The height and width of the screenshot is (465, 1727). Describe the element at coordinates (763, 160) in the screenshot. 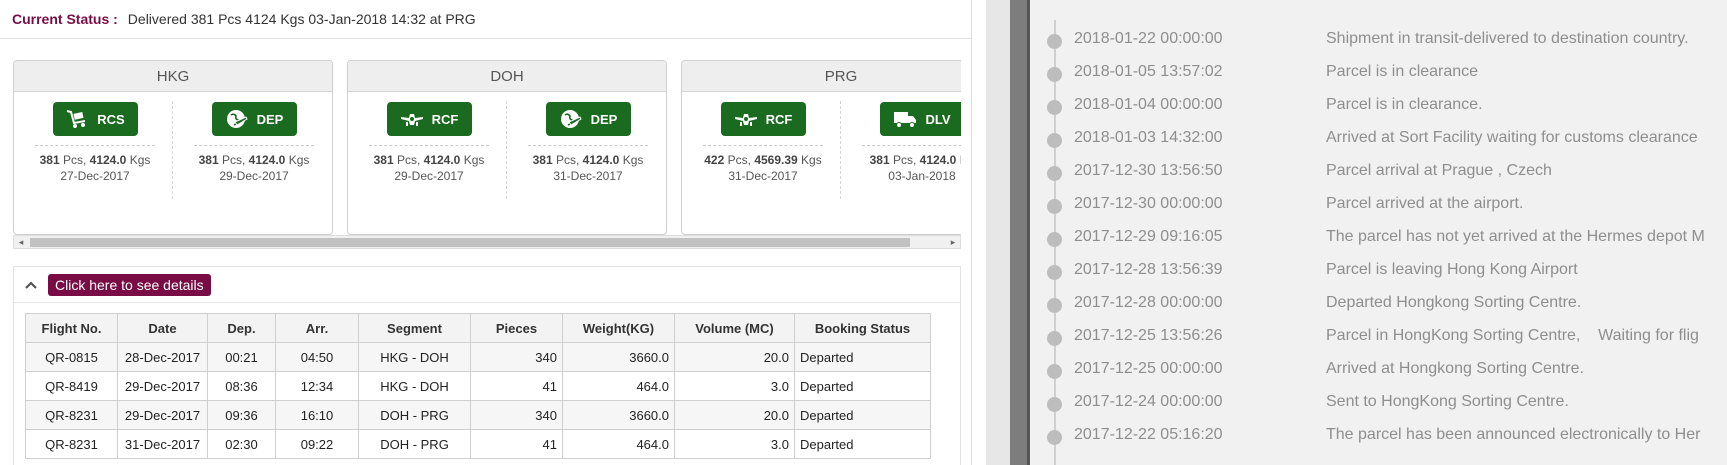

I see `event-quantity: 422 Pcs, 4569.39 Kgs` at that location.